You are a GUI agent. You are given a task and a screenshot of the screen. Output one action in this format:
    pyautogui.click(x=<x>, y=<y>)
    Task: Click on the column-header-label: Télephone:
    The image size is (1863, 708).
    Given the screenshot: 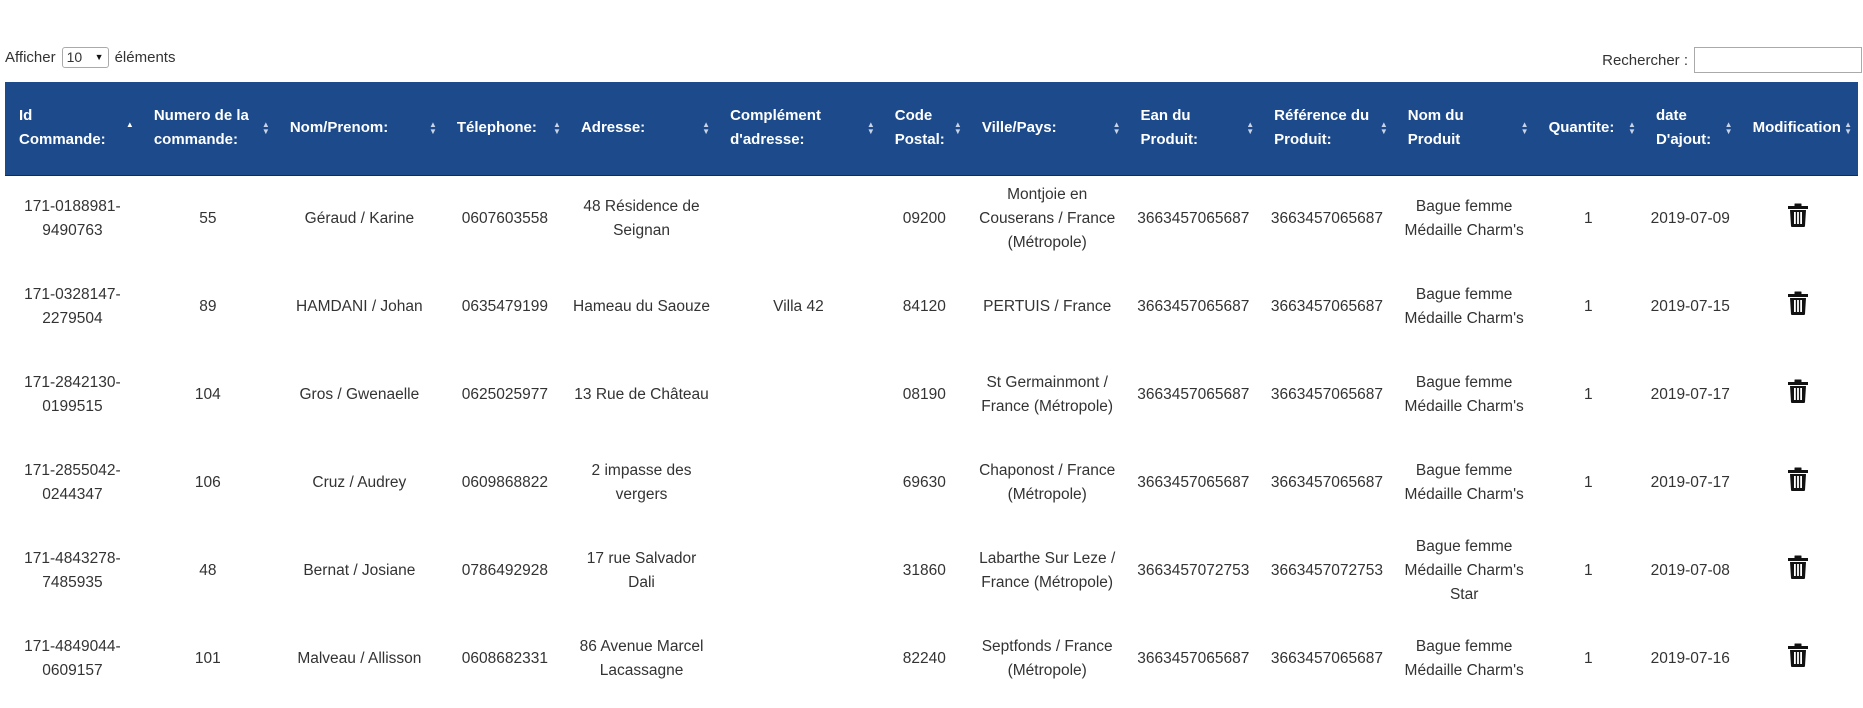 What is the action you would take?
    pyautogui.click(x=496, y=128)
    